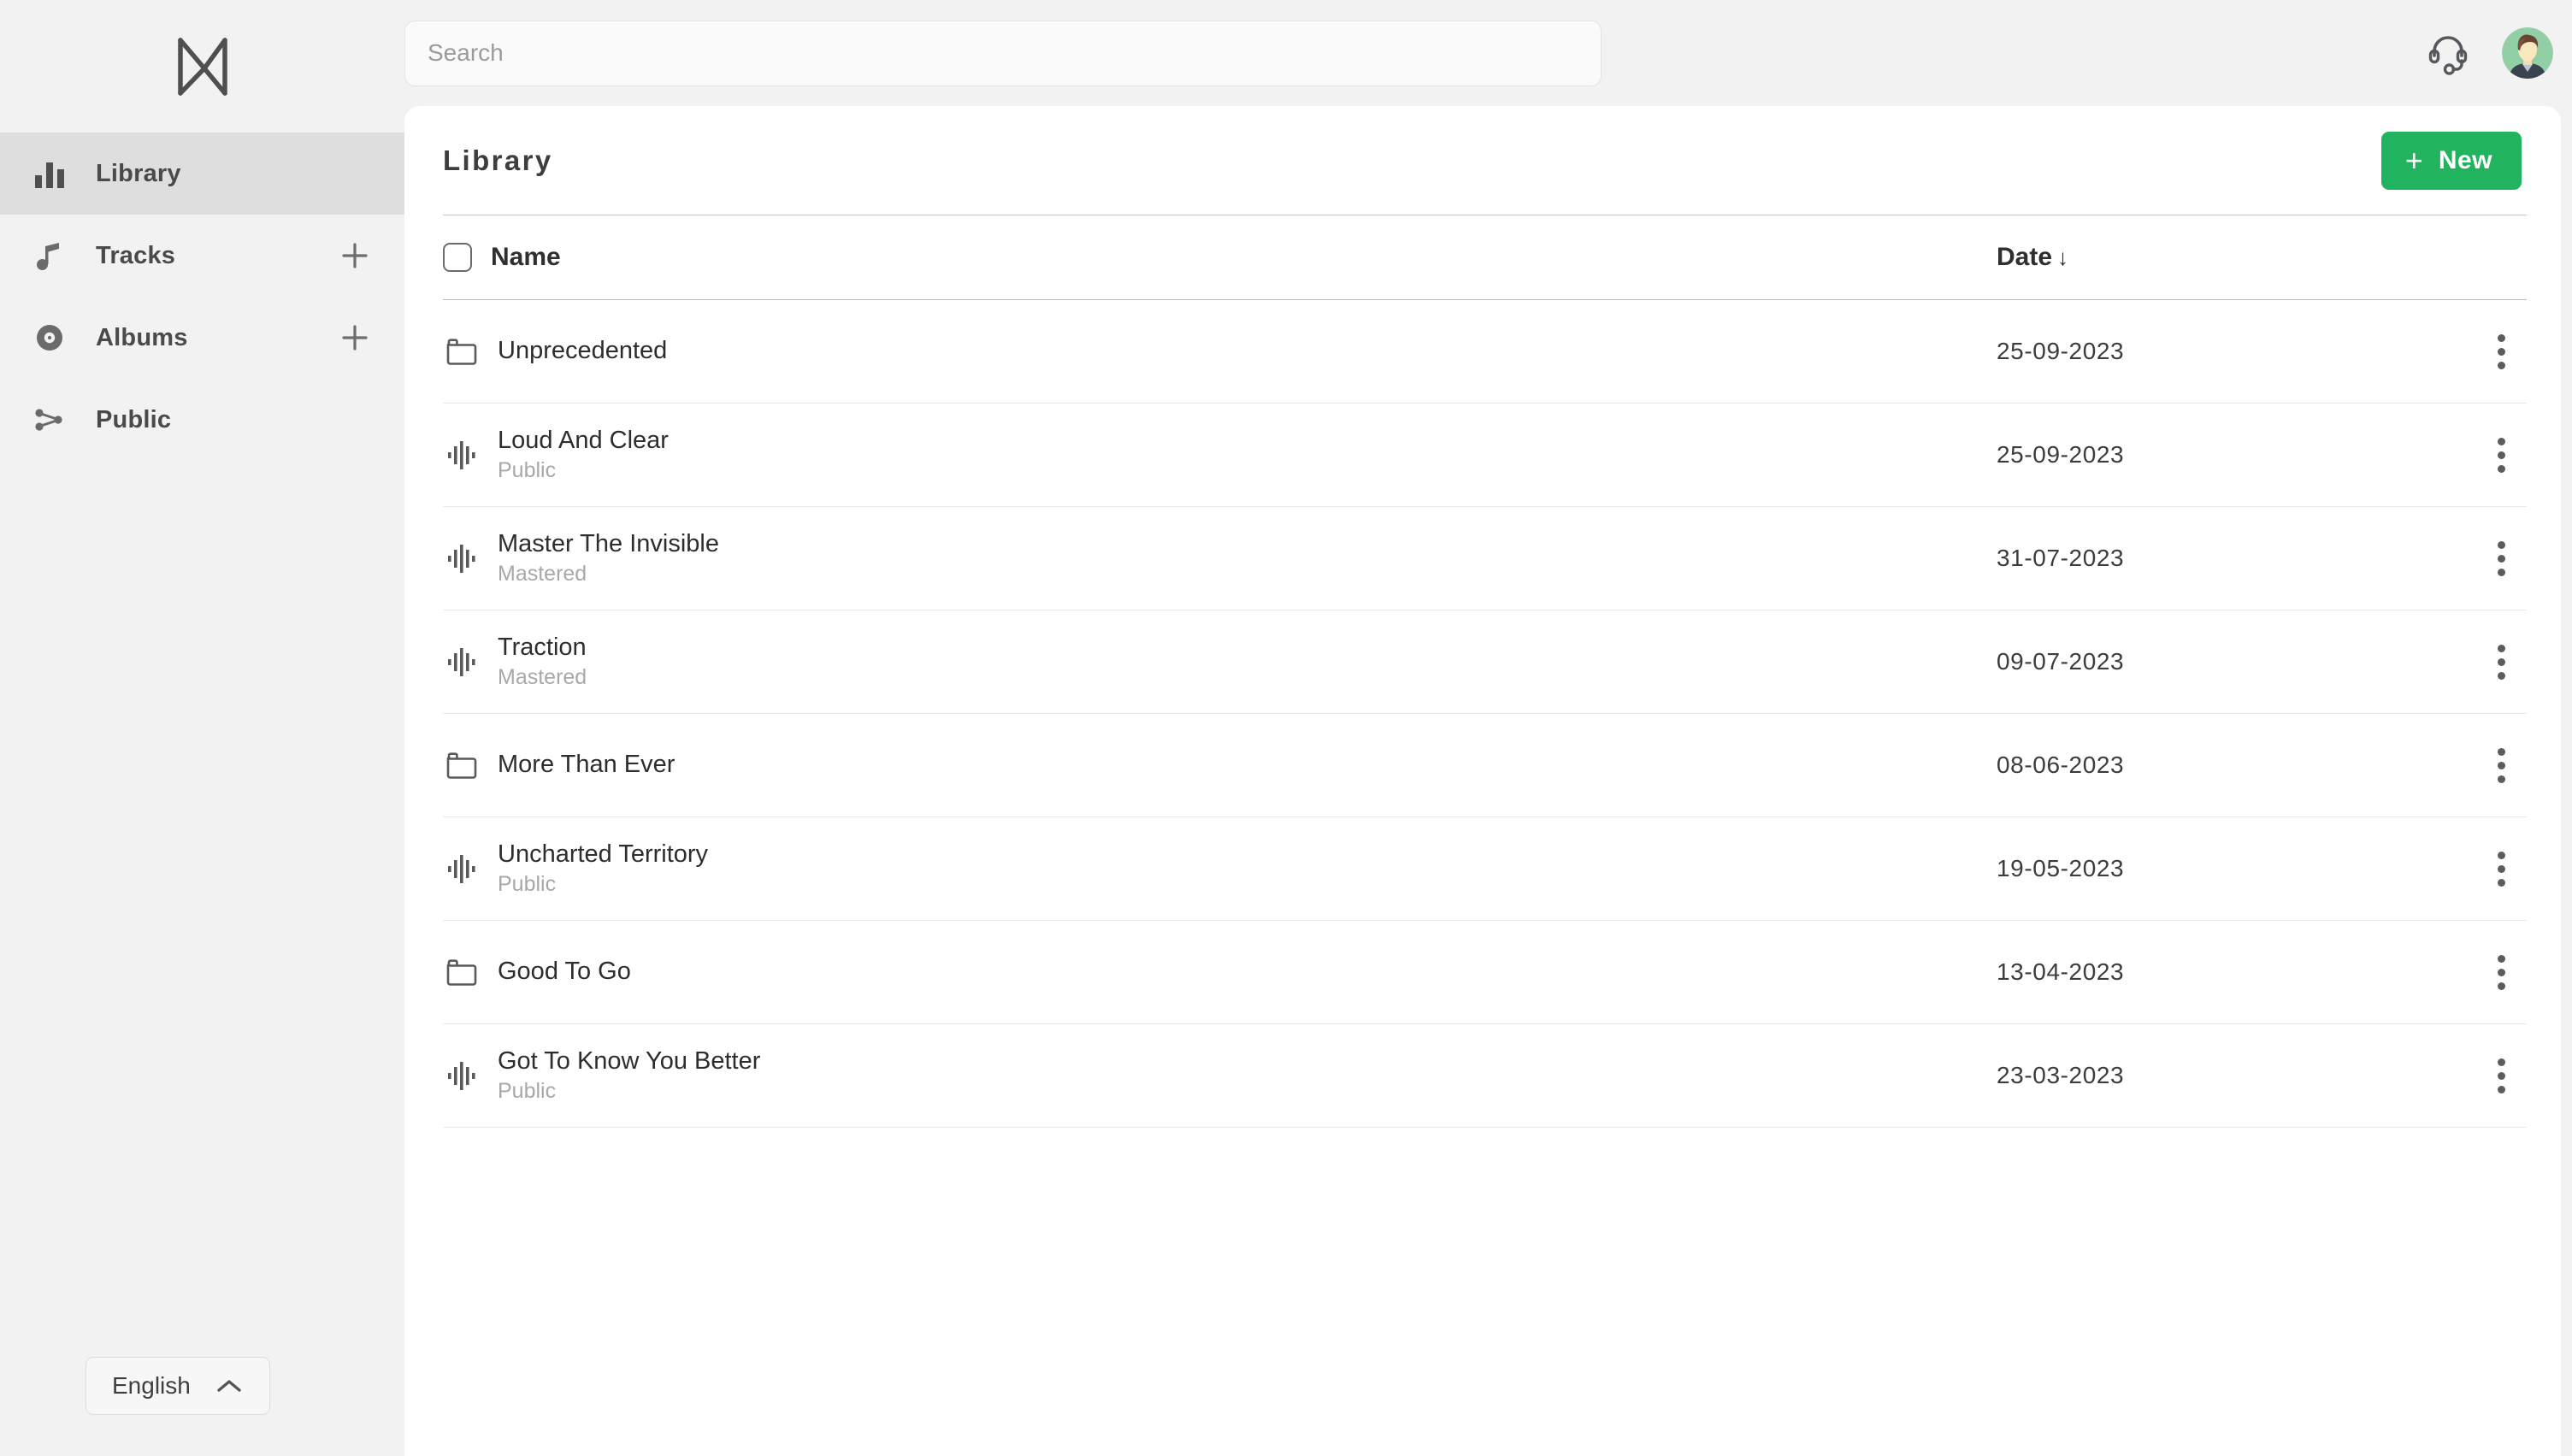 This screenshot has width=2572, height=1456. I want to click on table-row: Master The Invisible Mastered 31-07-2023, so click(1482, 558).